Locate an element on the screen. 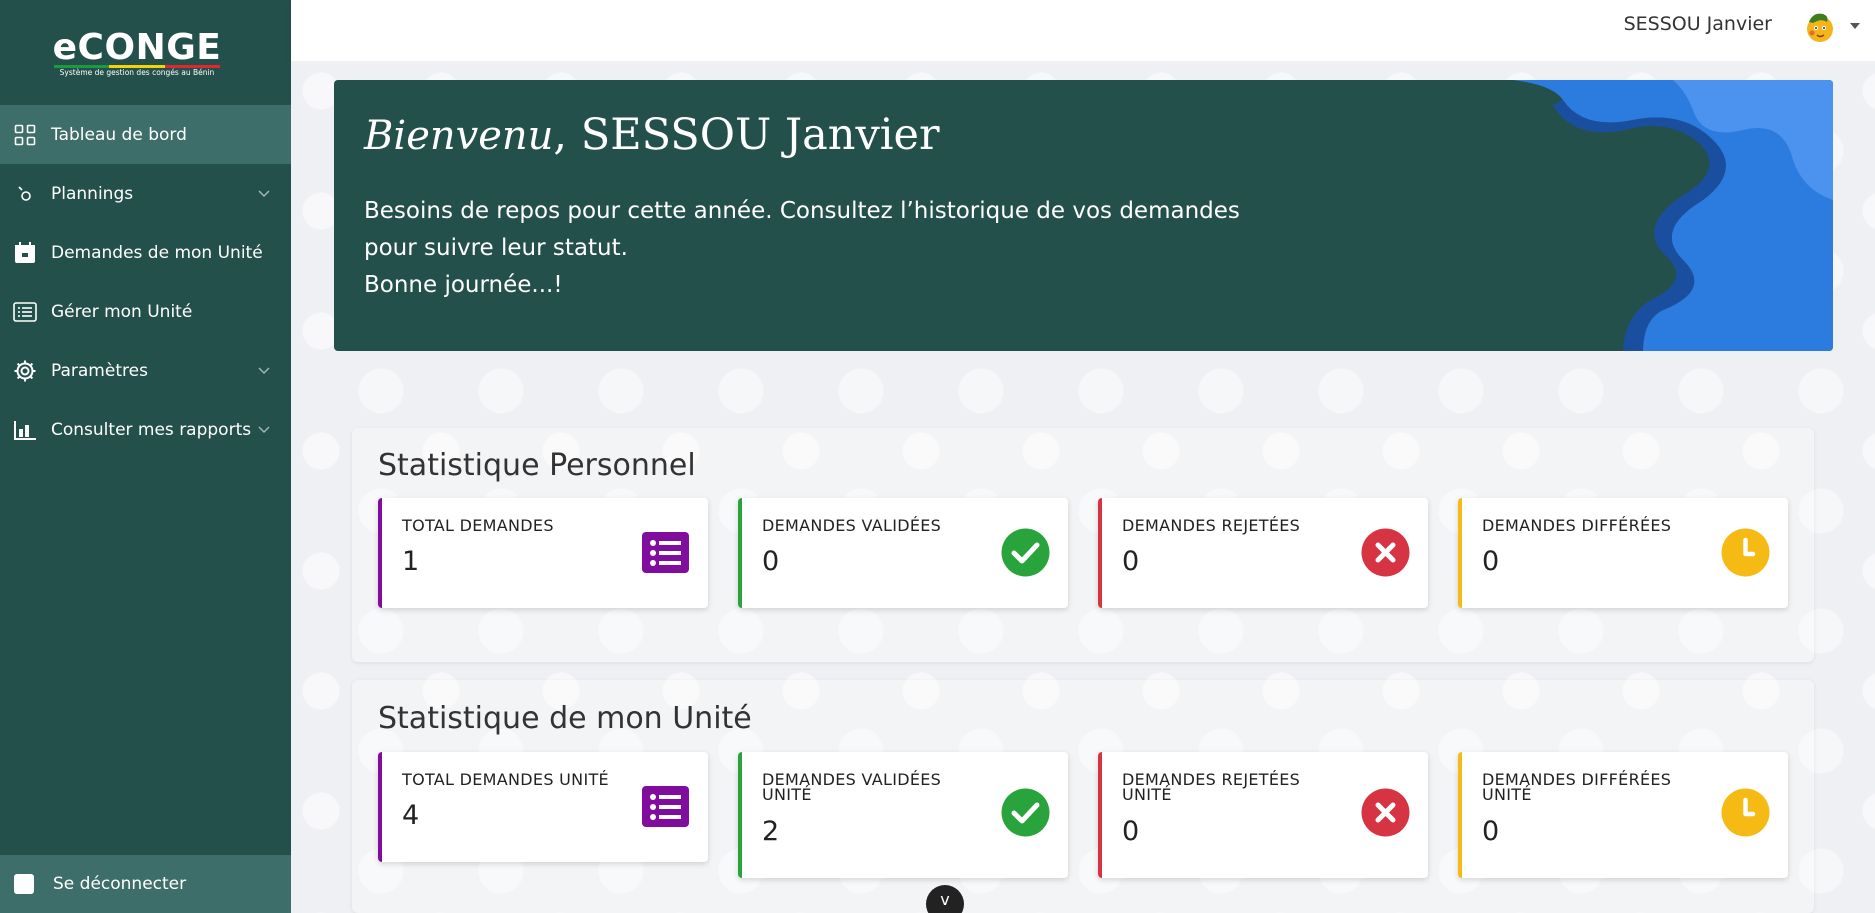  stat-card-label: TOTAL DEMANDES UNITÉ is located at coordinates (505, 779).